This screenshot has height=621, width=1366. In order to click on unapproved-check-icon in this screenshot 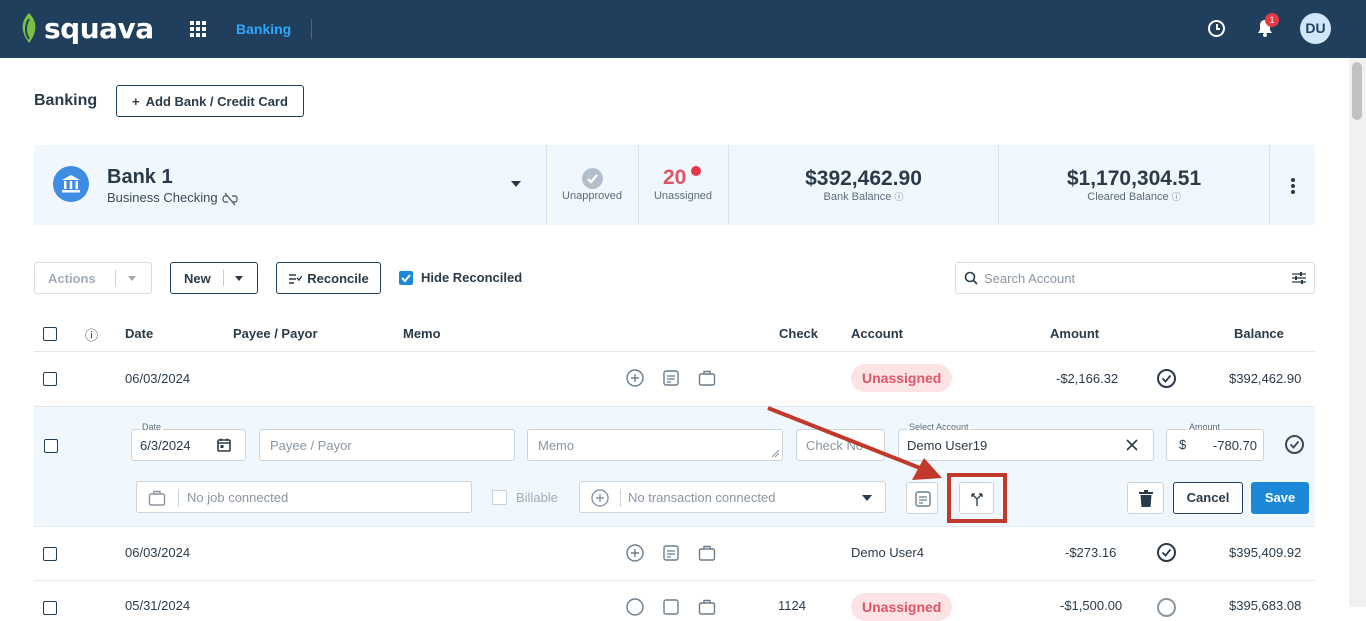, I will do `click(592, 178)`.